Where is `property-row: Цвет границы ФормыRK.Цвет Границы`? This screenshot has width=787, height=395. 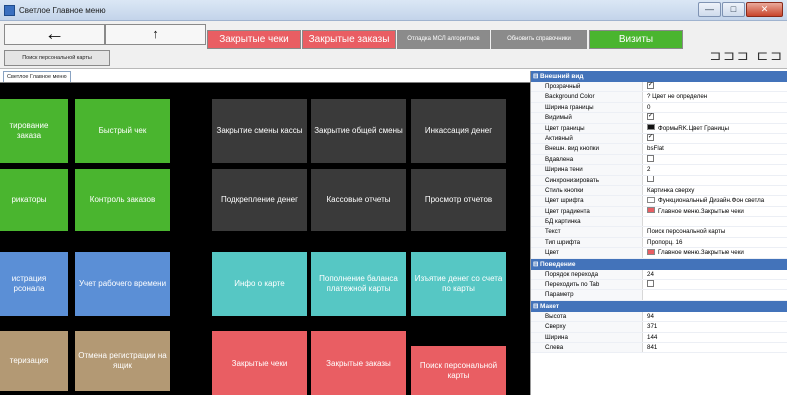 property-row: Цвет границы ФормыRK.Цвет Границы is located at coordinates (659, 128).